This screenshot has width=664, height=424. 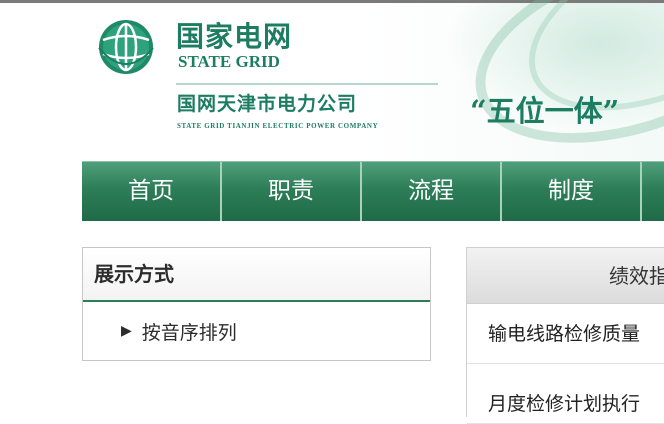 I want to click on display-mode-panel: 展示方式 ▶ 按音序排列, so click(x=256, y=304).